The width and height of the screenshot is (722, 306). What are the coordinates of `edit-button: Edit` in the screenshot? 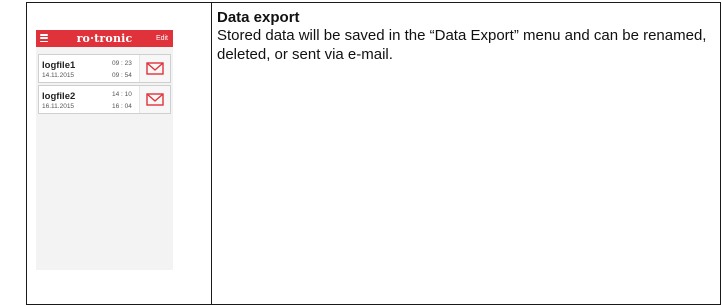 It's located at (162, 38).